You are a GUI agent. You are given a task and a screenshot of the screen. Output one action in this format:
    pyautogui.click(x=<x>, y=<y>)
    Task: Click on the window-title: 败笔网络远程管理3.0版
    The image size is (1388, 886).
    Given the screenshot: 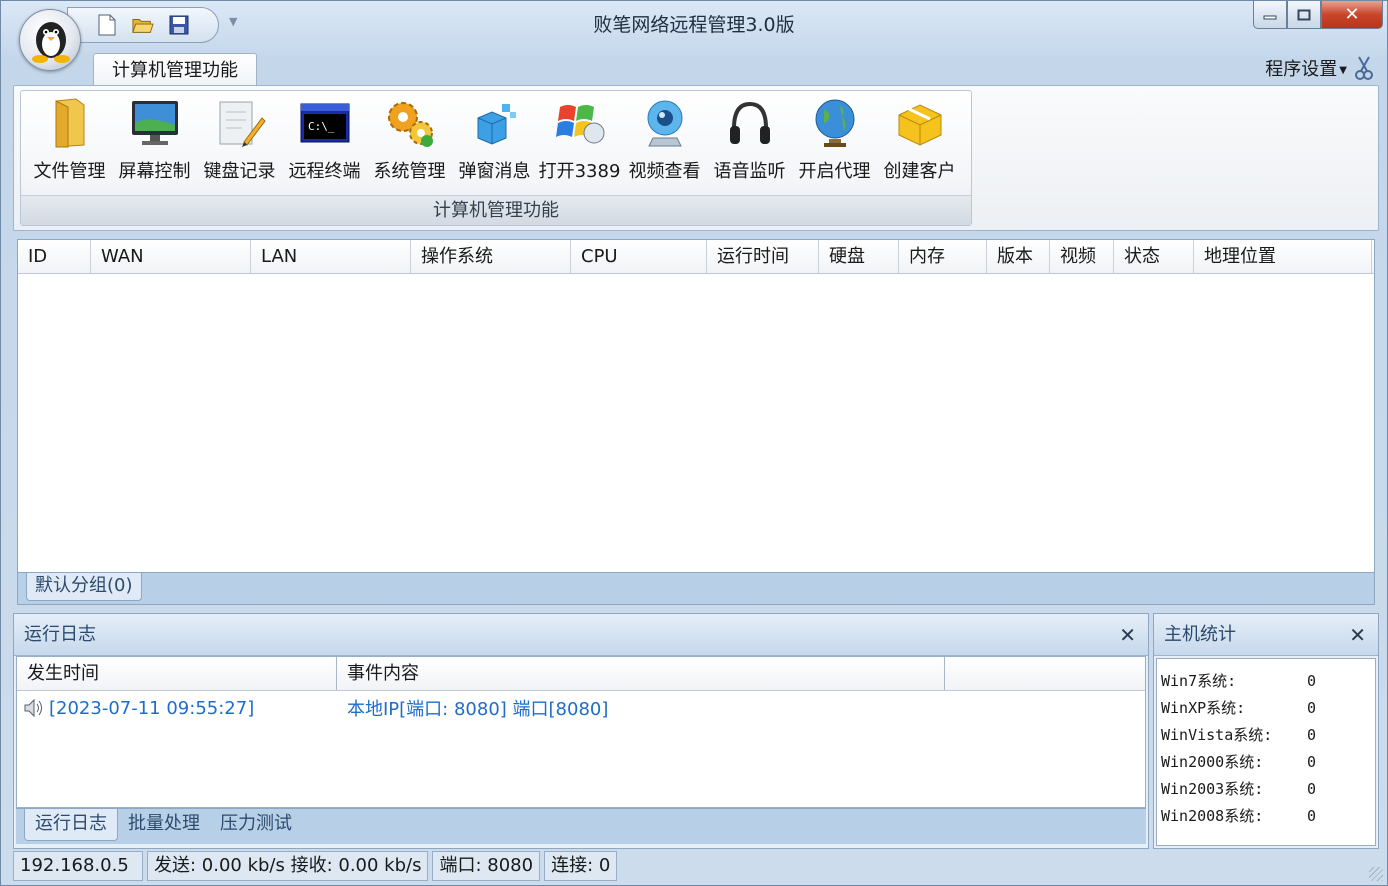 What is the action you would take?
    pyautogui.click(x=694, y=25)
    